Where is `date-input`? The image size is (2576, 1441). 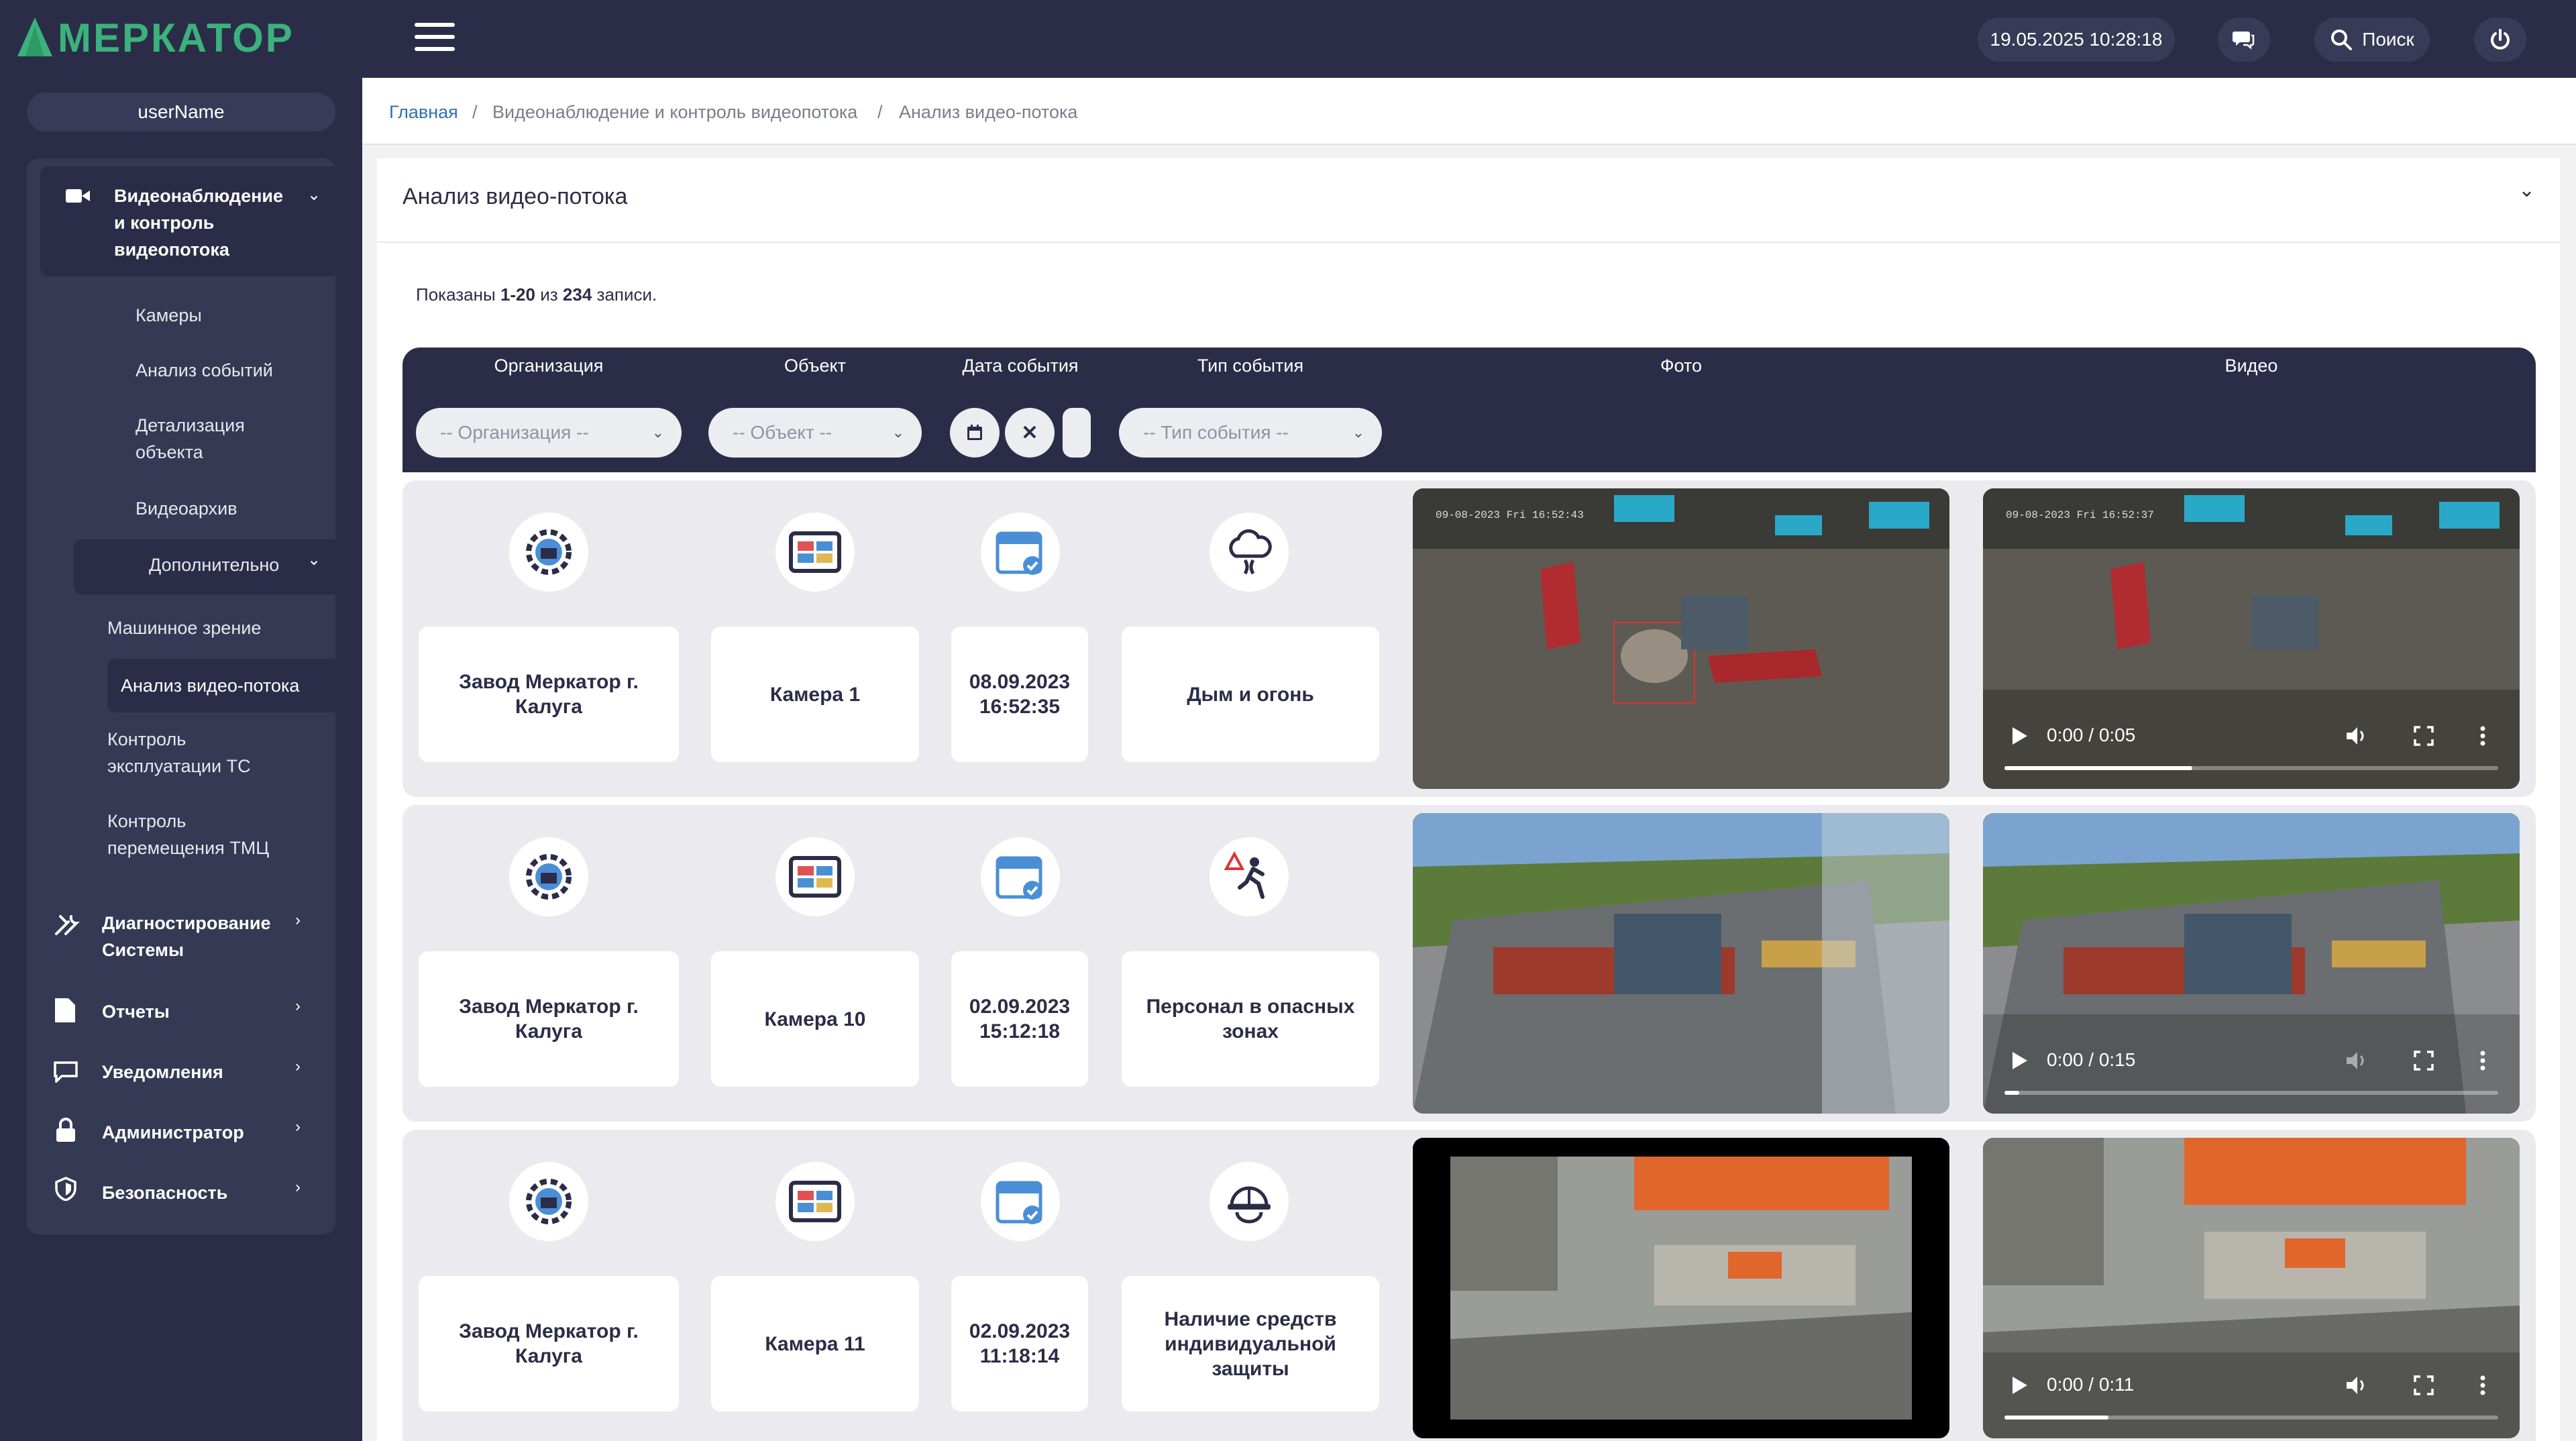 date-input is located at coordinates (1077, 433).